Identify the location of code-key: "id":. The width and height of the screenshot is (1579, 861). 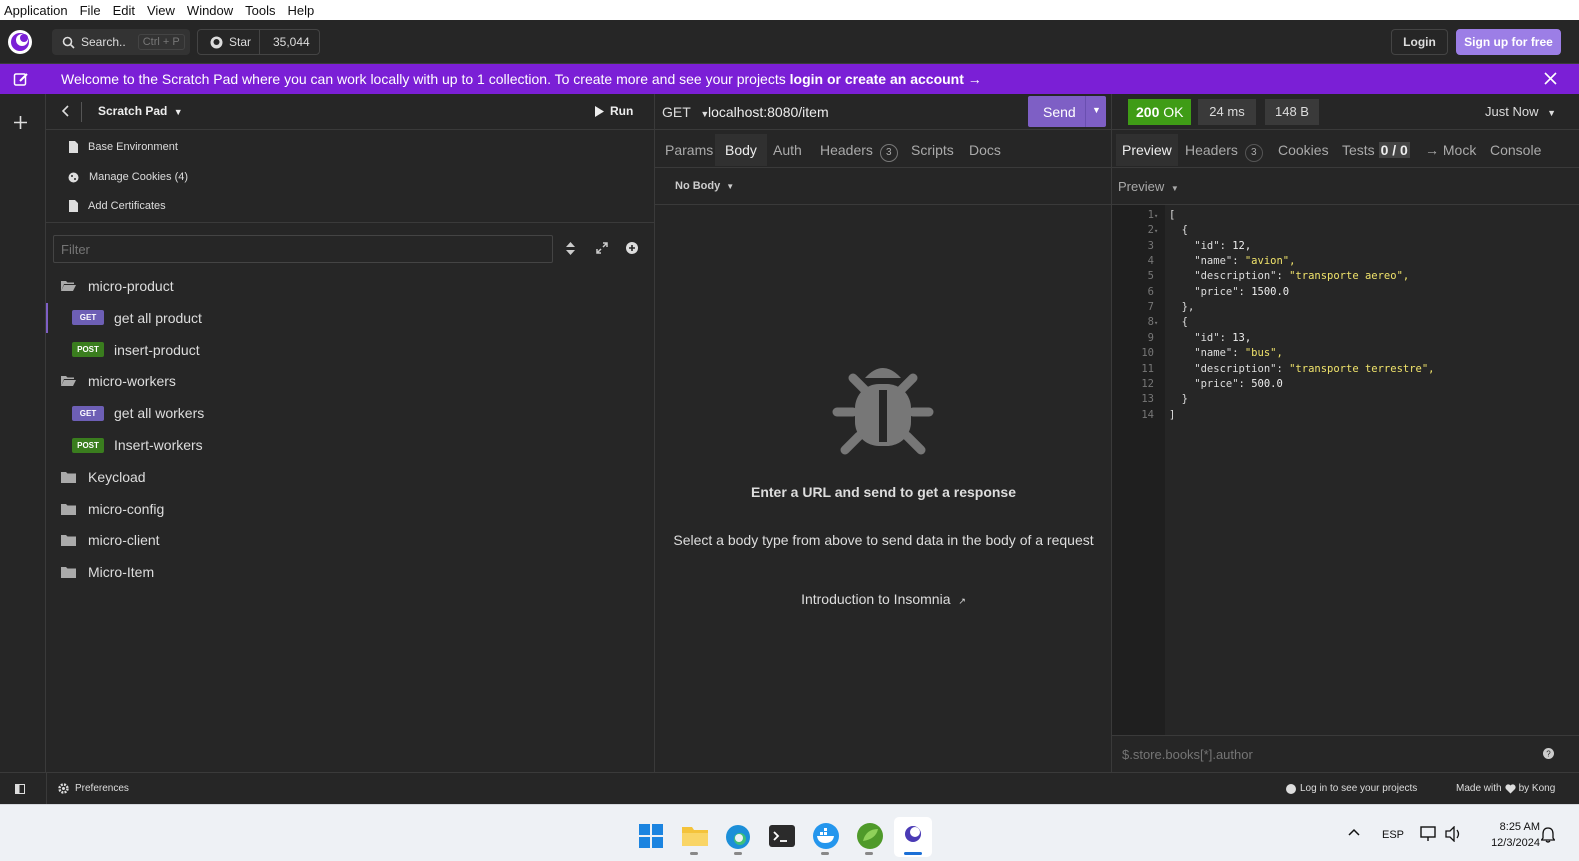
(1201, 245).